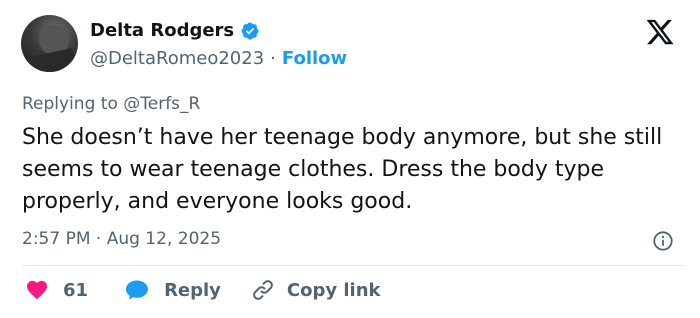 The width and height of the screenshot is (700, 318). Describe the element at coordinates (111, 104) in the screenshot. I see `replying-to-text: Replying to @Terfs_R` at that location.